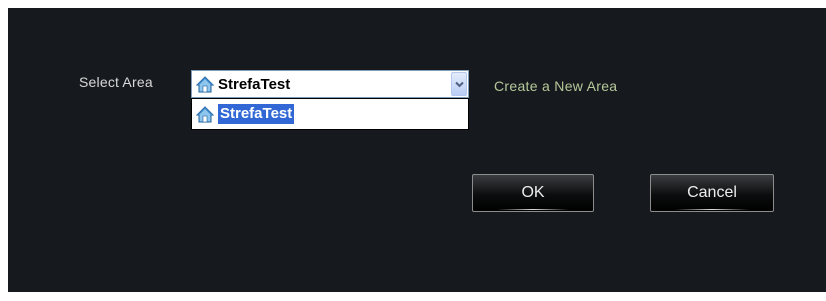 The width and height of the screenshot is (826, 301). Describe the element at coordinates (116, 82) in the screenshot. I see `select-area-label: Select Area` at that location.